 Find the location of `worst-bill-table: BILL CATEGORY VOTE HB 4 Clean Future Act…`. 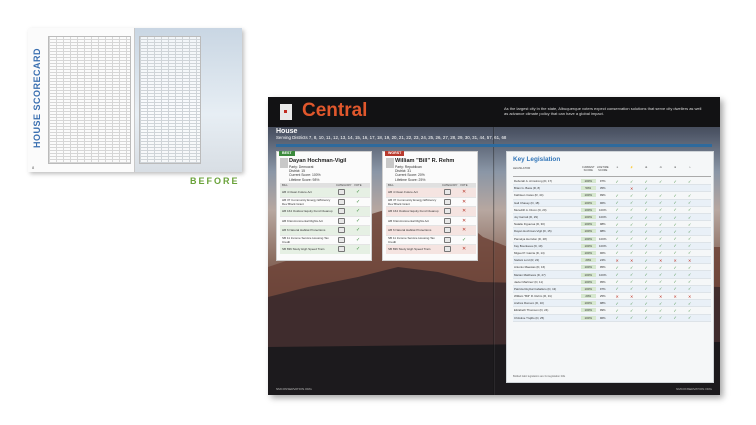

worst-bill-table: BILL CATEGORY VOTE HB 4 Clean Future Act… is located at coordinates (431, 218).